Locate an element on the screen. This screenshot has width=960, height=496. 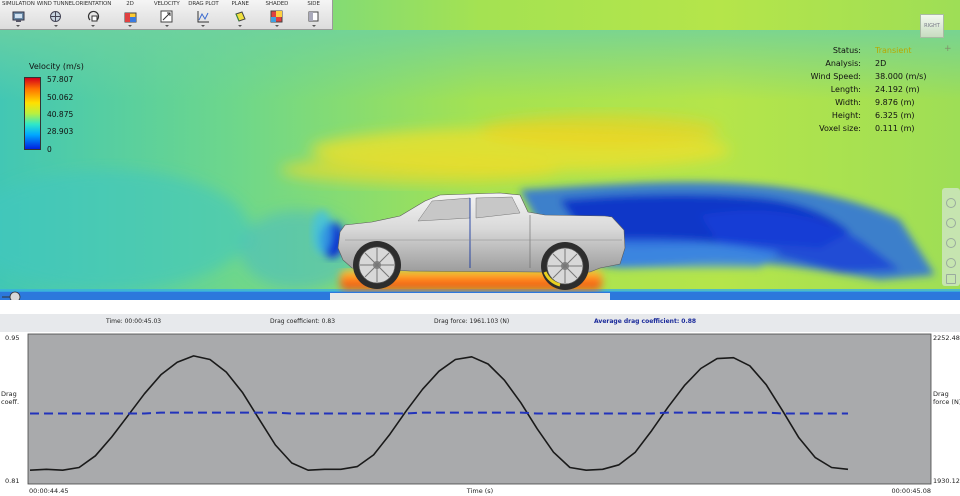
voxel-size-value: 0.111 (m) is located at coordinates (895, 128).